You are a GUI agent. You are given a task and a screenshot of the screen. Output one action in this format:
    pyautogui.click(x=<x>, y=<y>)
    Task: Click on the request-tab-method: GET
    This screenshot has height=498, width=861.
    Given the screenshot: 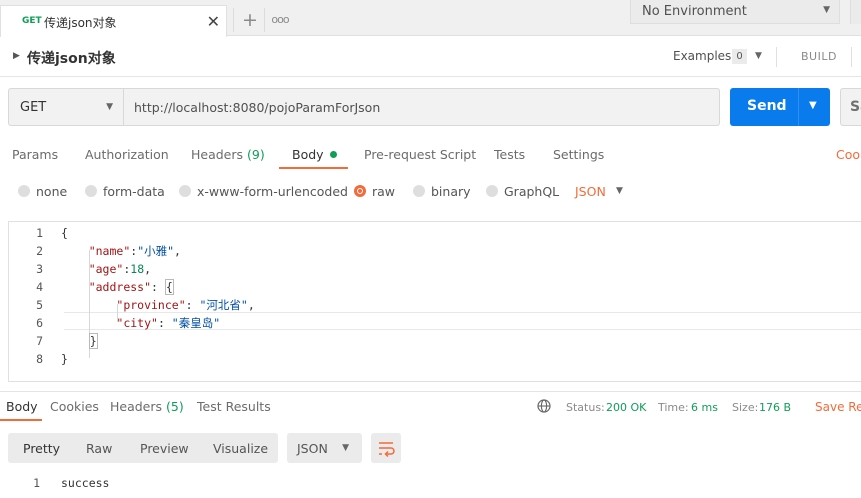 What is the action you would take?
    pyautogui.click(x=32, y=21)
    